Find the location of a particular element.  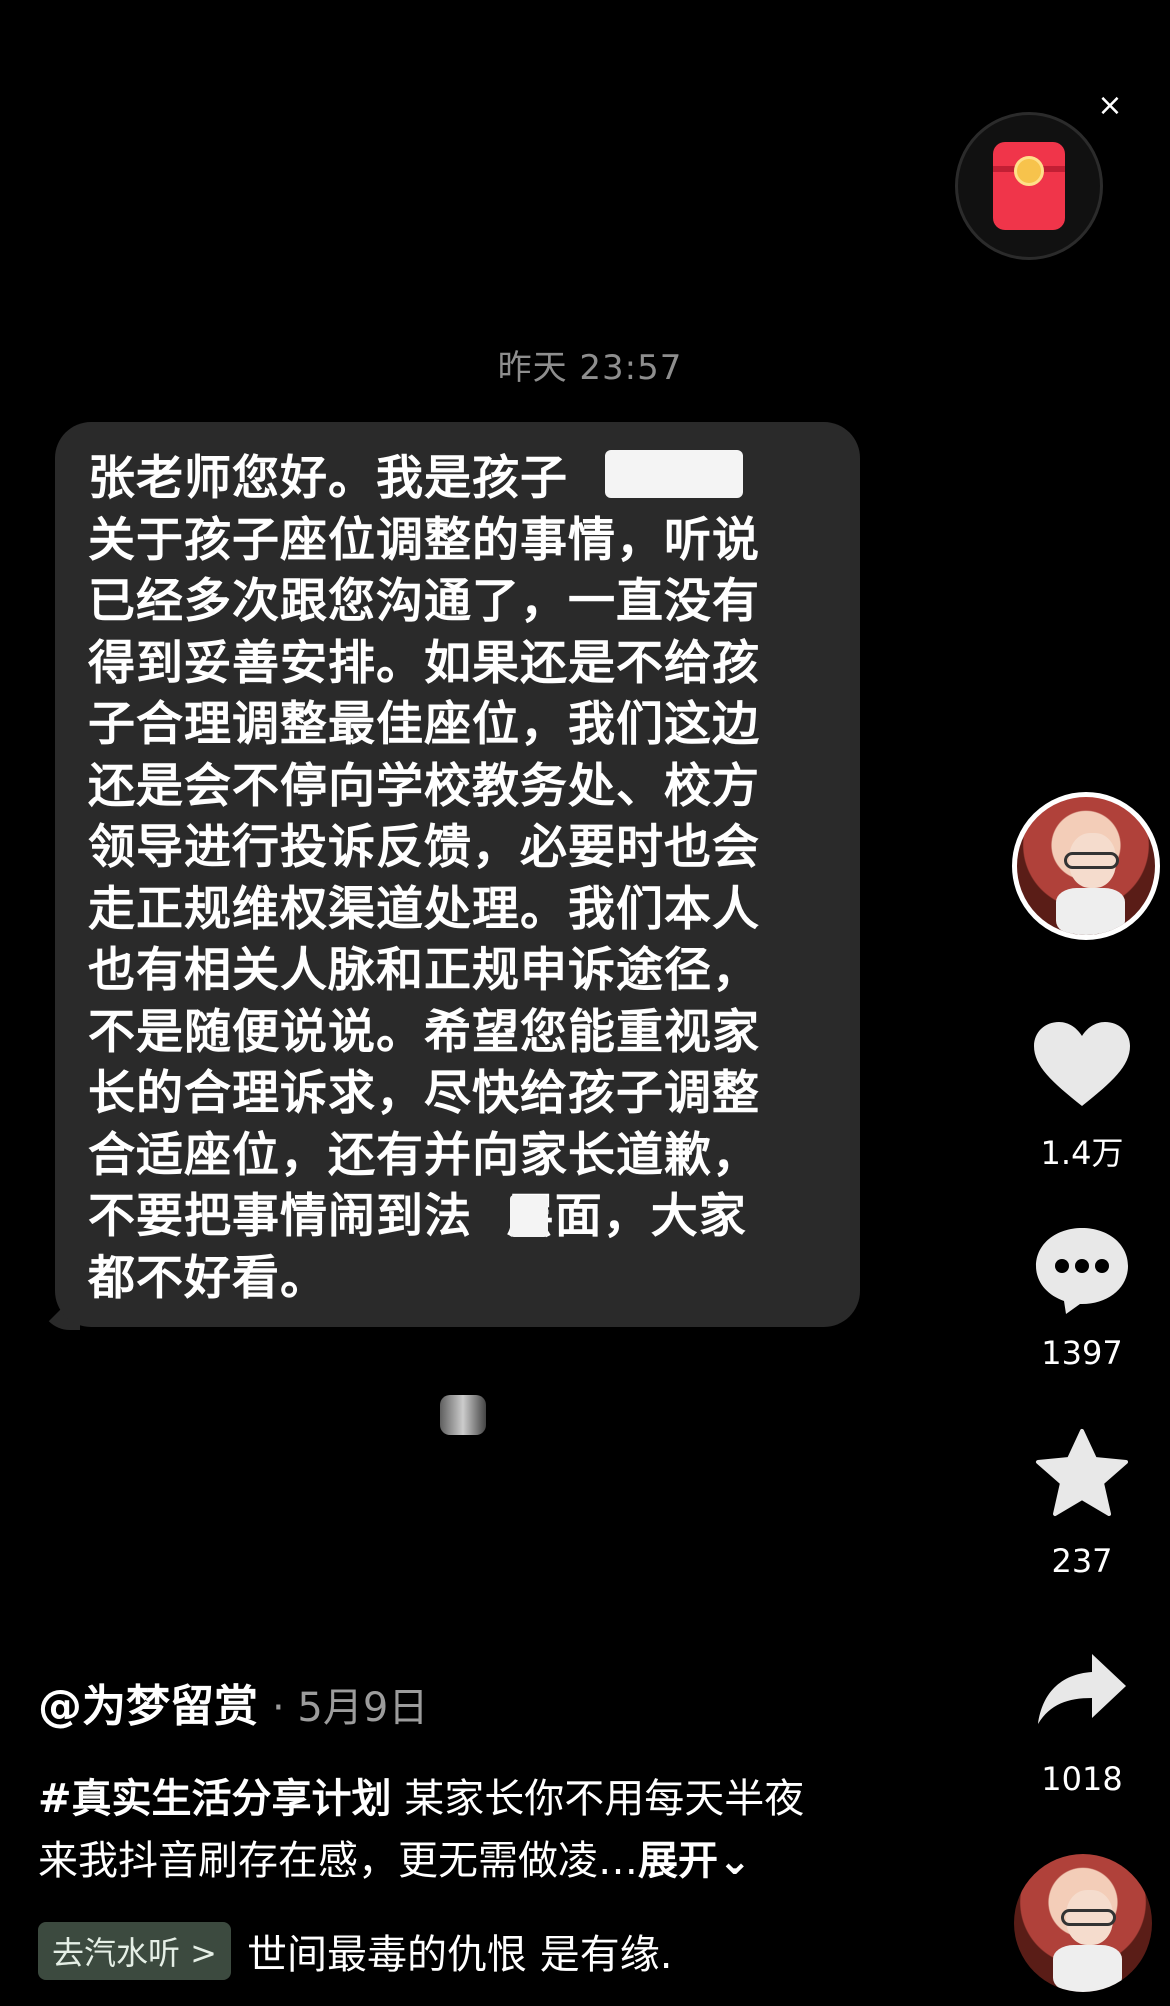

red-packet-button is located at coordinates (1029, 186).